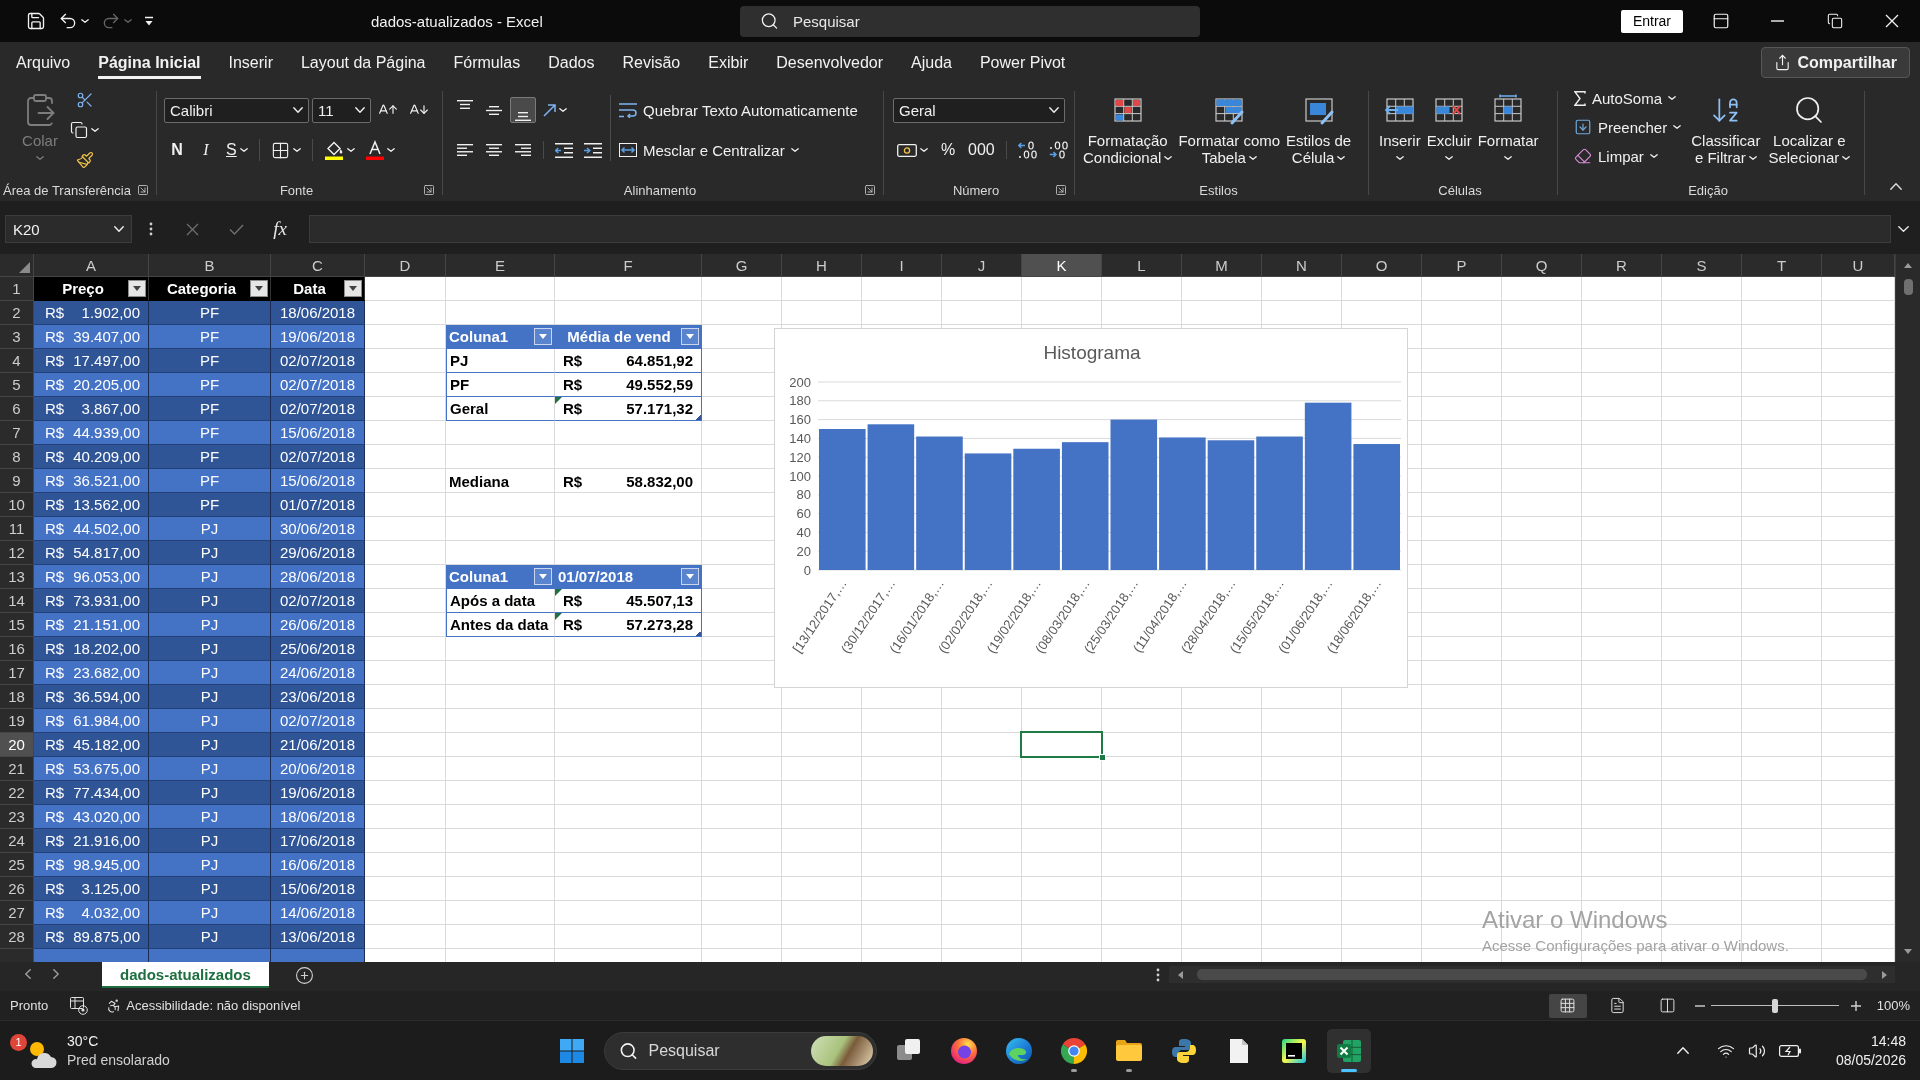 The height and width of the screenshot is (1080, 1920). What do you see at coordinates (1462, 265) in the screenshot?
I see `column-header: P` at bounding box center [1462, 265].